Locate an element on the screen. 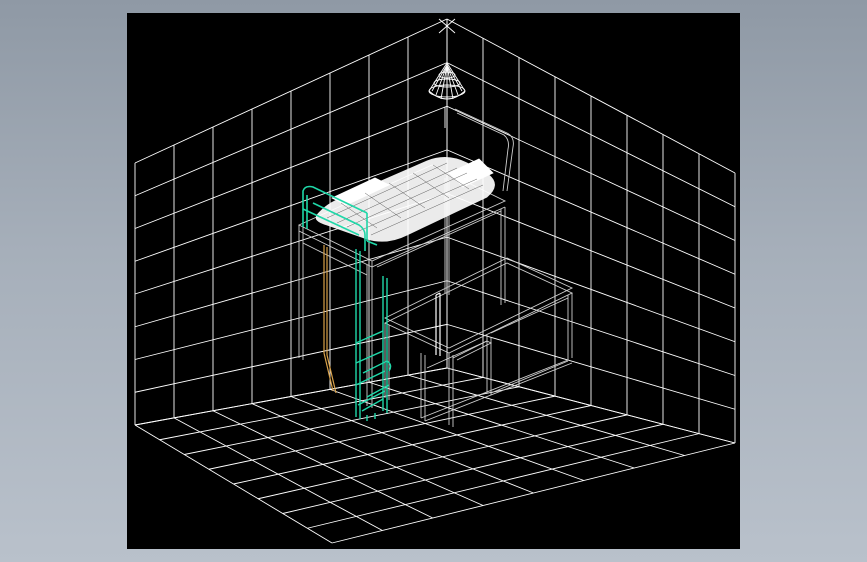 The height and width of the screenshot is (562, 867). chair is located at coordinates (438, 324).